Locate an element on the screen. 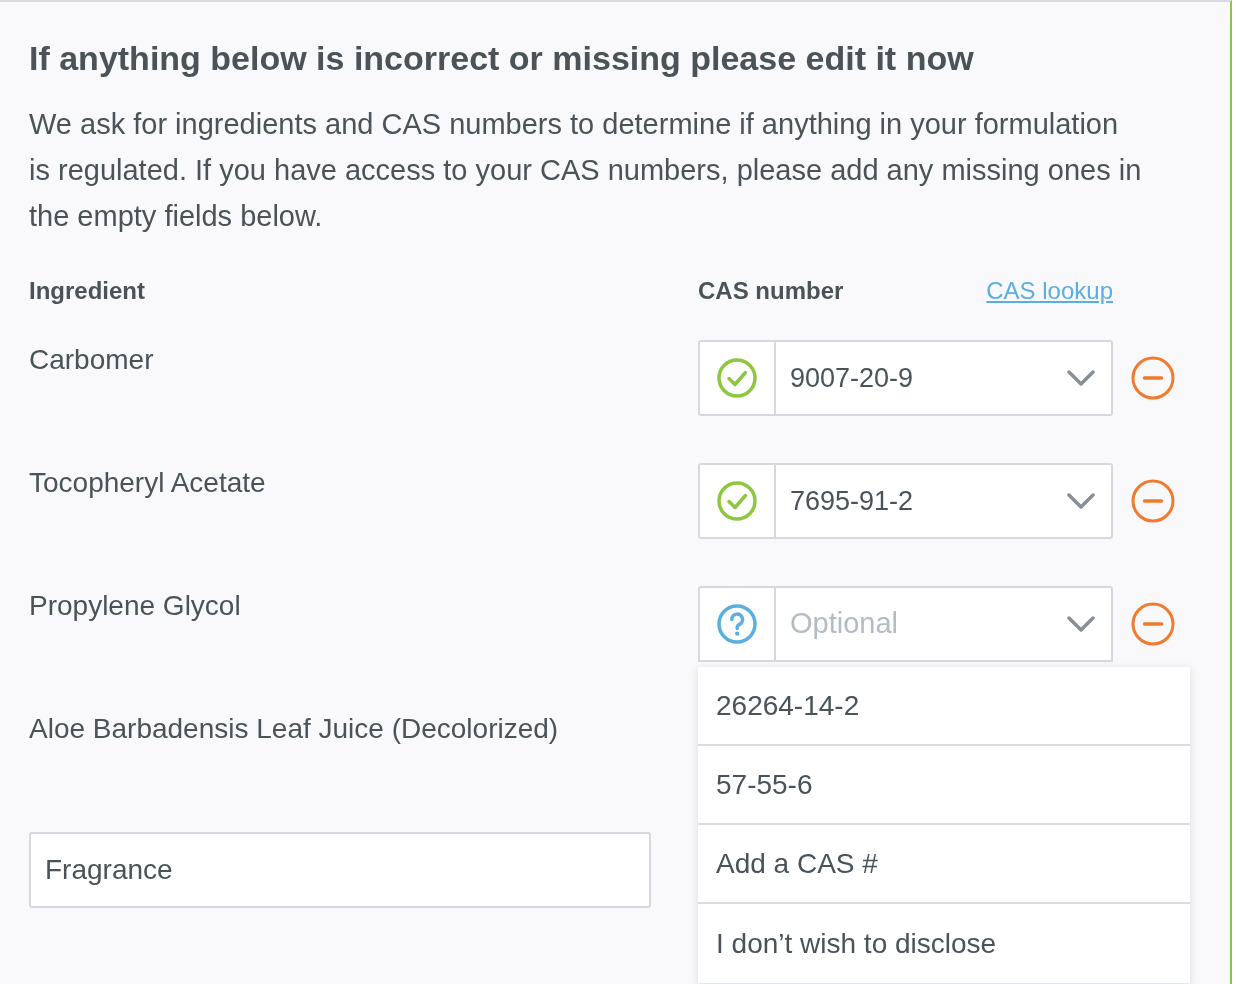  menu-option: Add a CAS # is located at coordinates (944, 864).